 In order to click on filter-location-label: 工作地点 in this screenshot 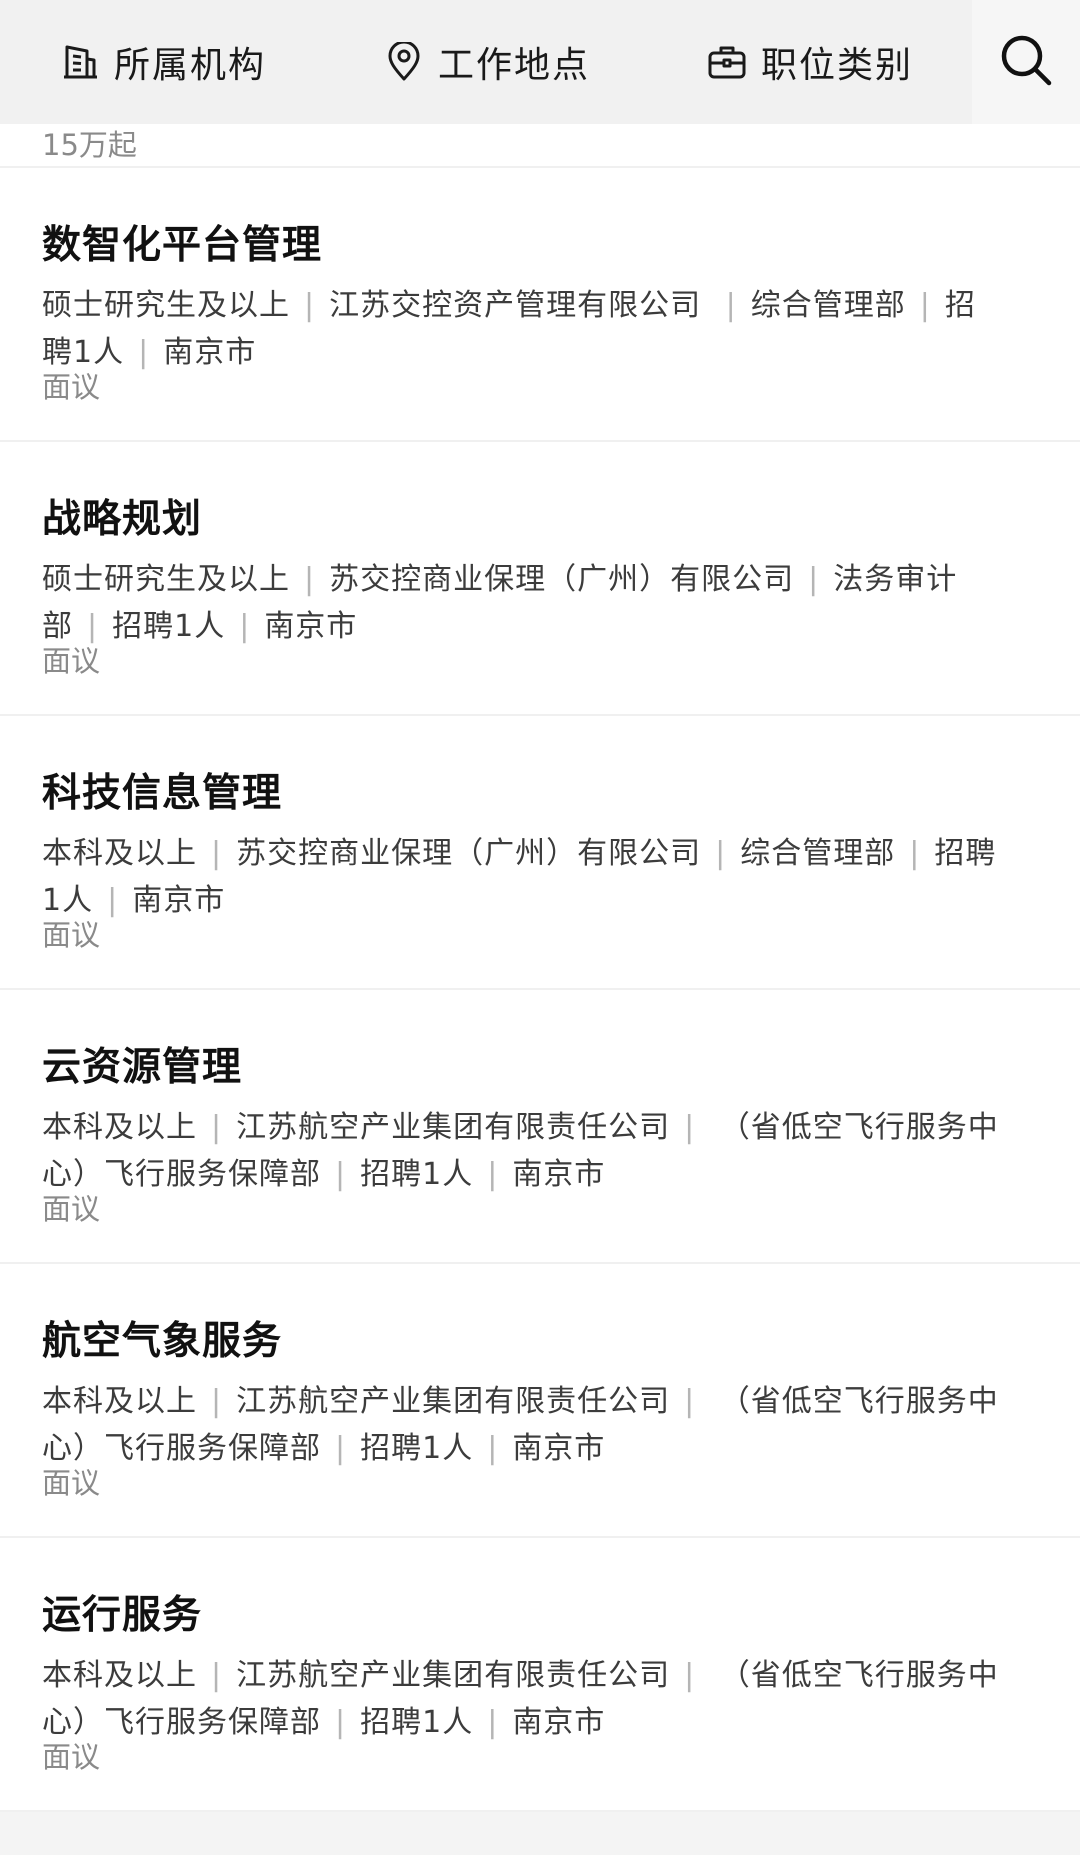, I will do `click(514, 65)`.